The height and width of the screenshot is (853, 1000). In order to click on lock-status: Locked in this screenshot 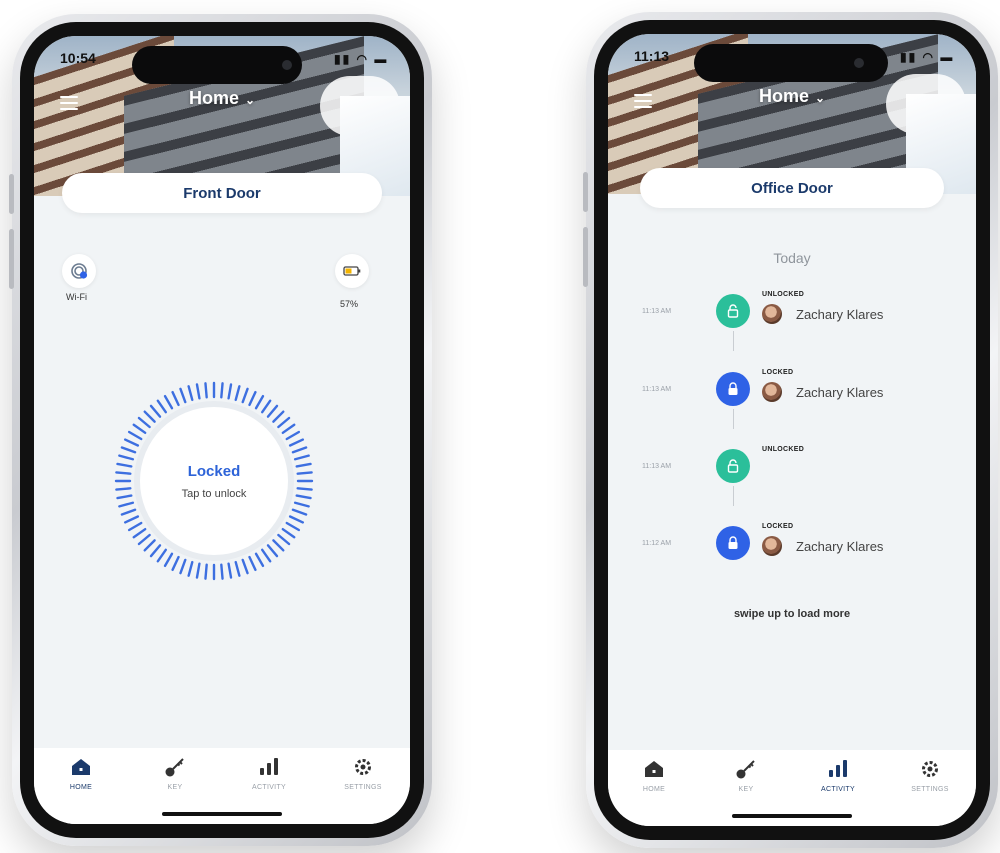, I will do `click(214, 471)`.